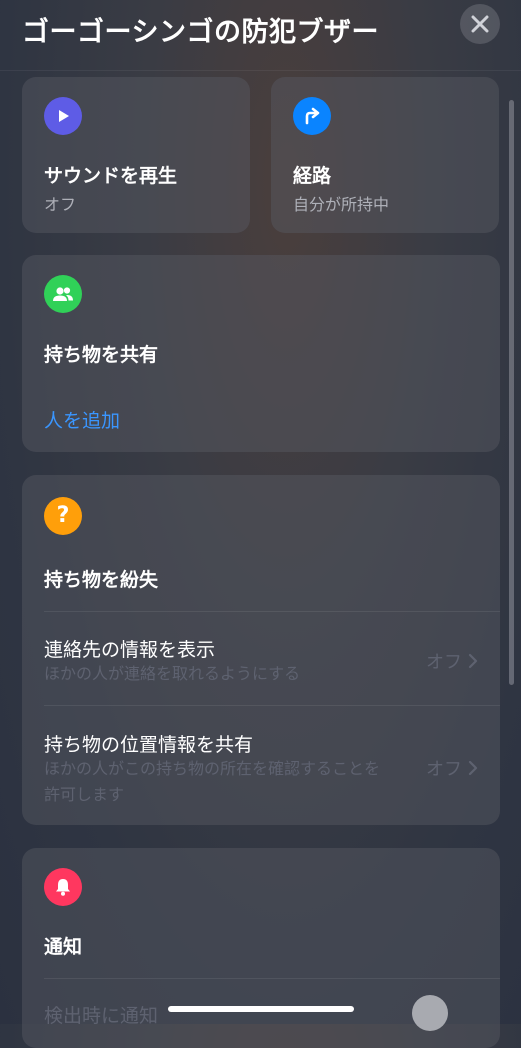 The width and height of the screenshot is (521, 1048). What do you see at coordinates (63, 516) in the screenshot?
I see `question-mark-icon: ?` at bounding box center [63, 516].